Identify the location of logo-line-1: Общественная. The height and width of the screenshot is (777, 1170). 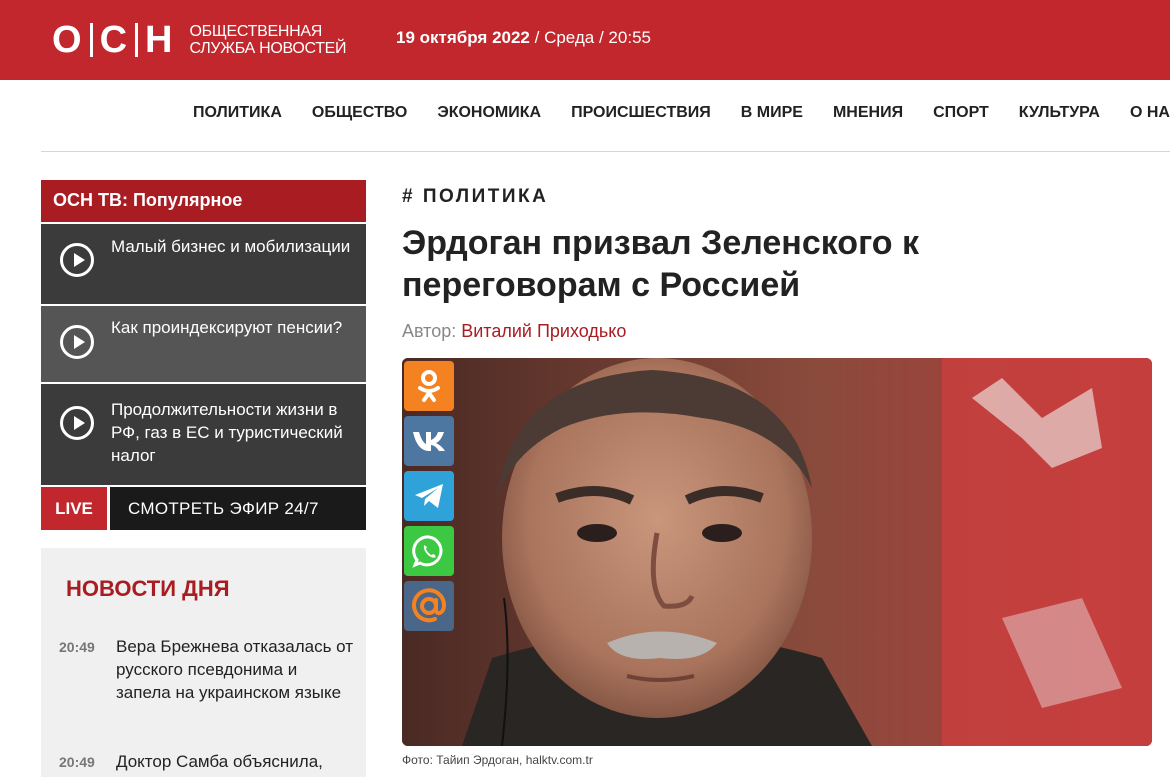
(255, 31).